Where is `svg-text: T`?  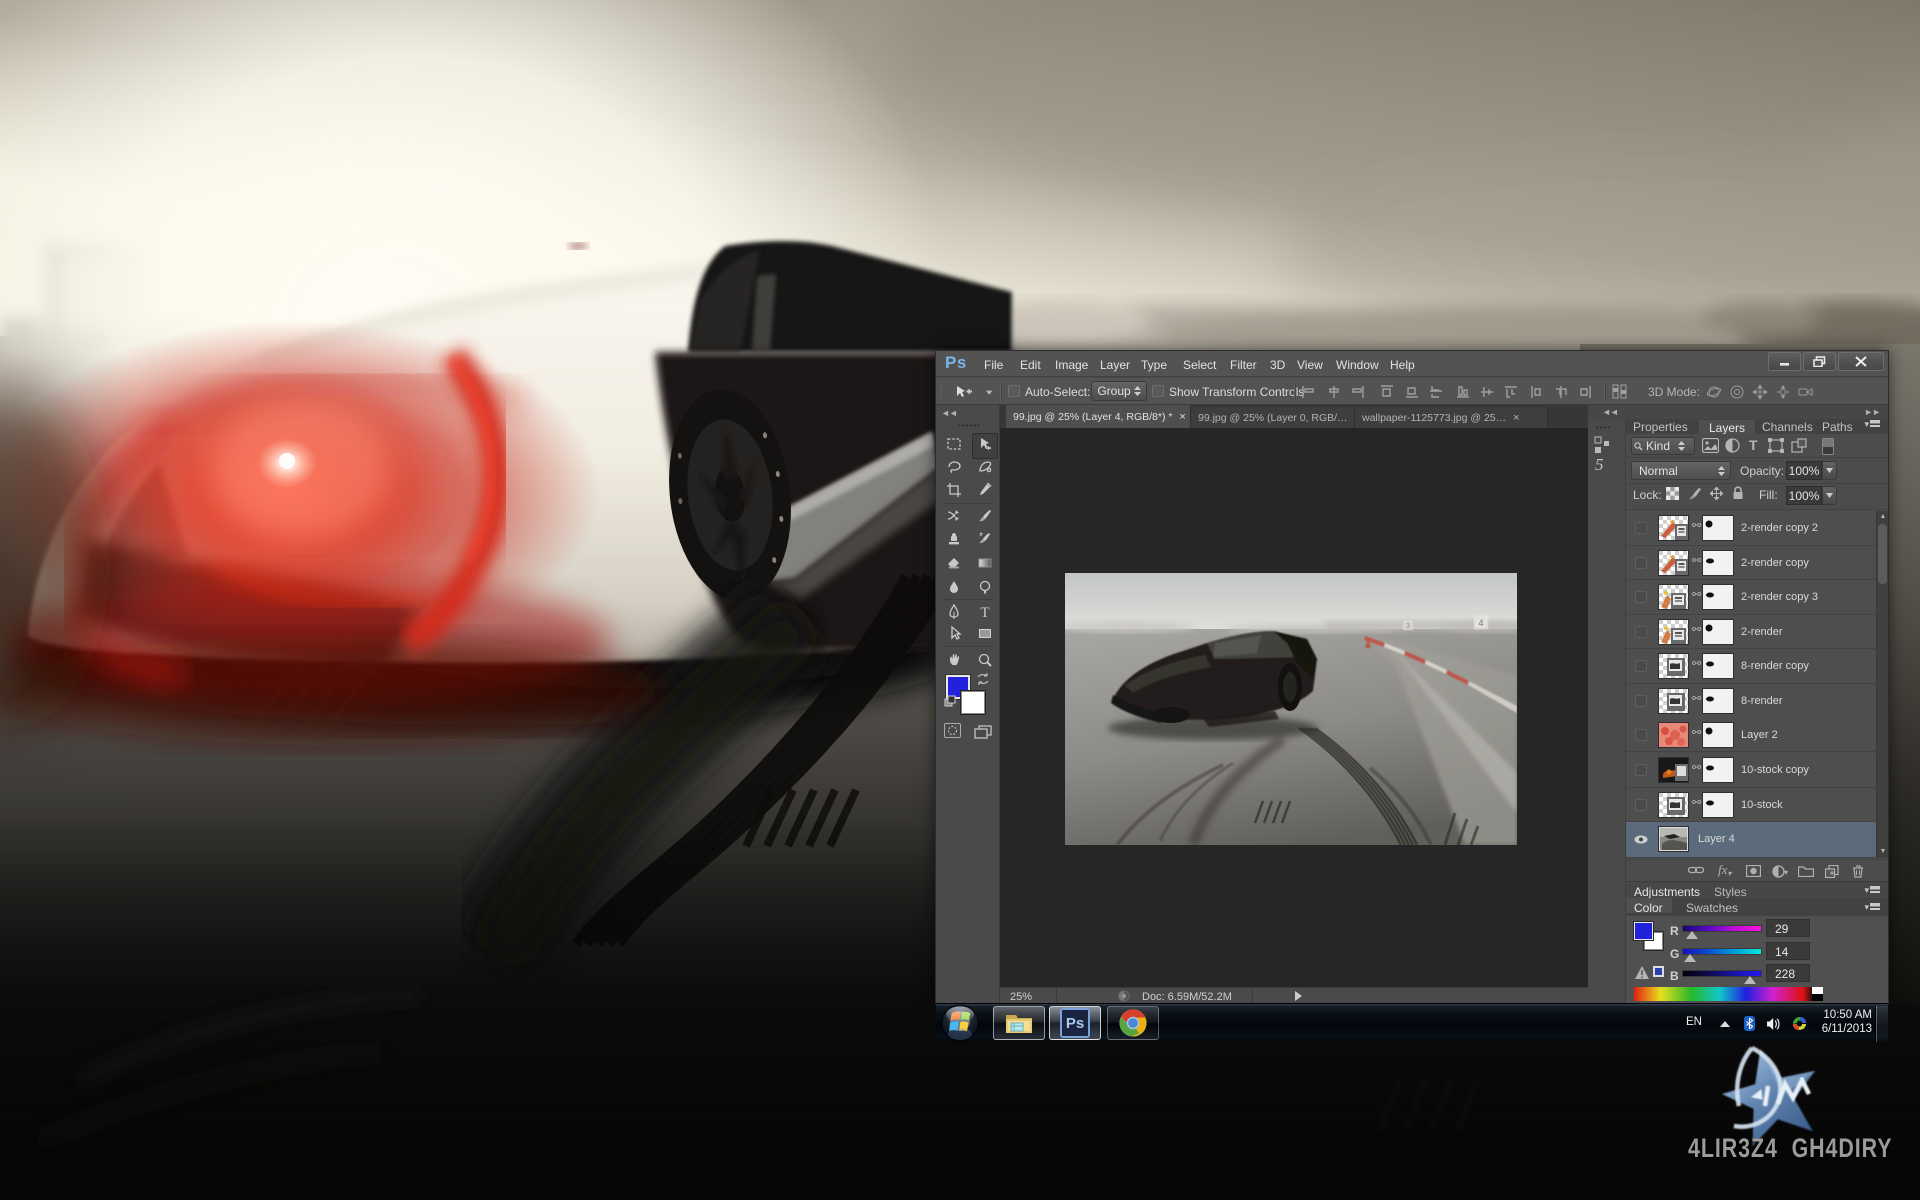 svg-text: T is located at coordinates (984, 613).